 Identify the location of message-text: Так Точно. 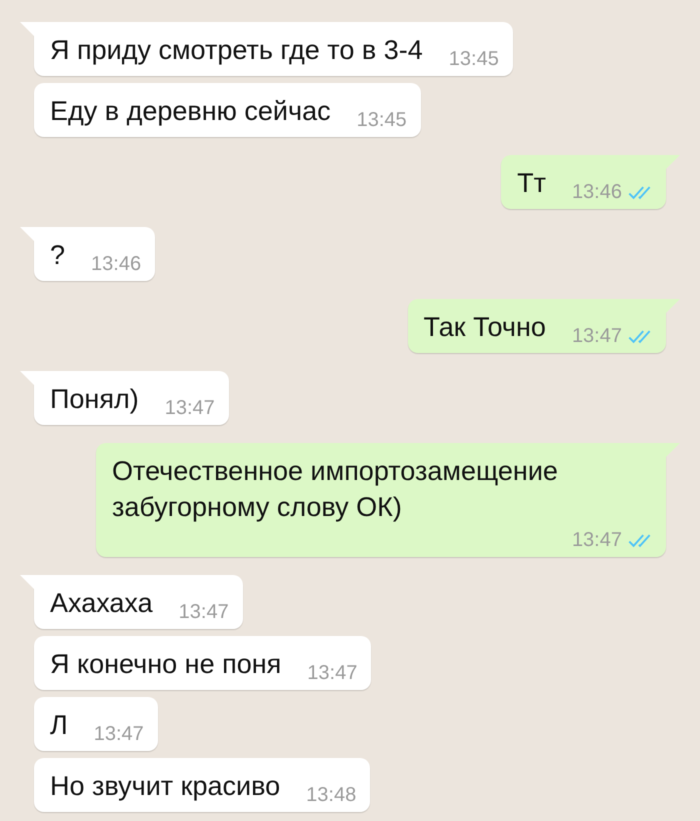
(485, 327).